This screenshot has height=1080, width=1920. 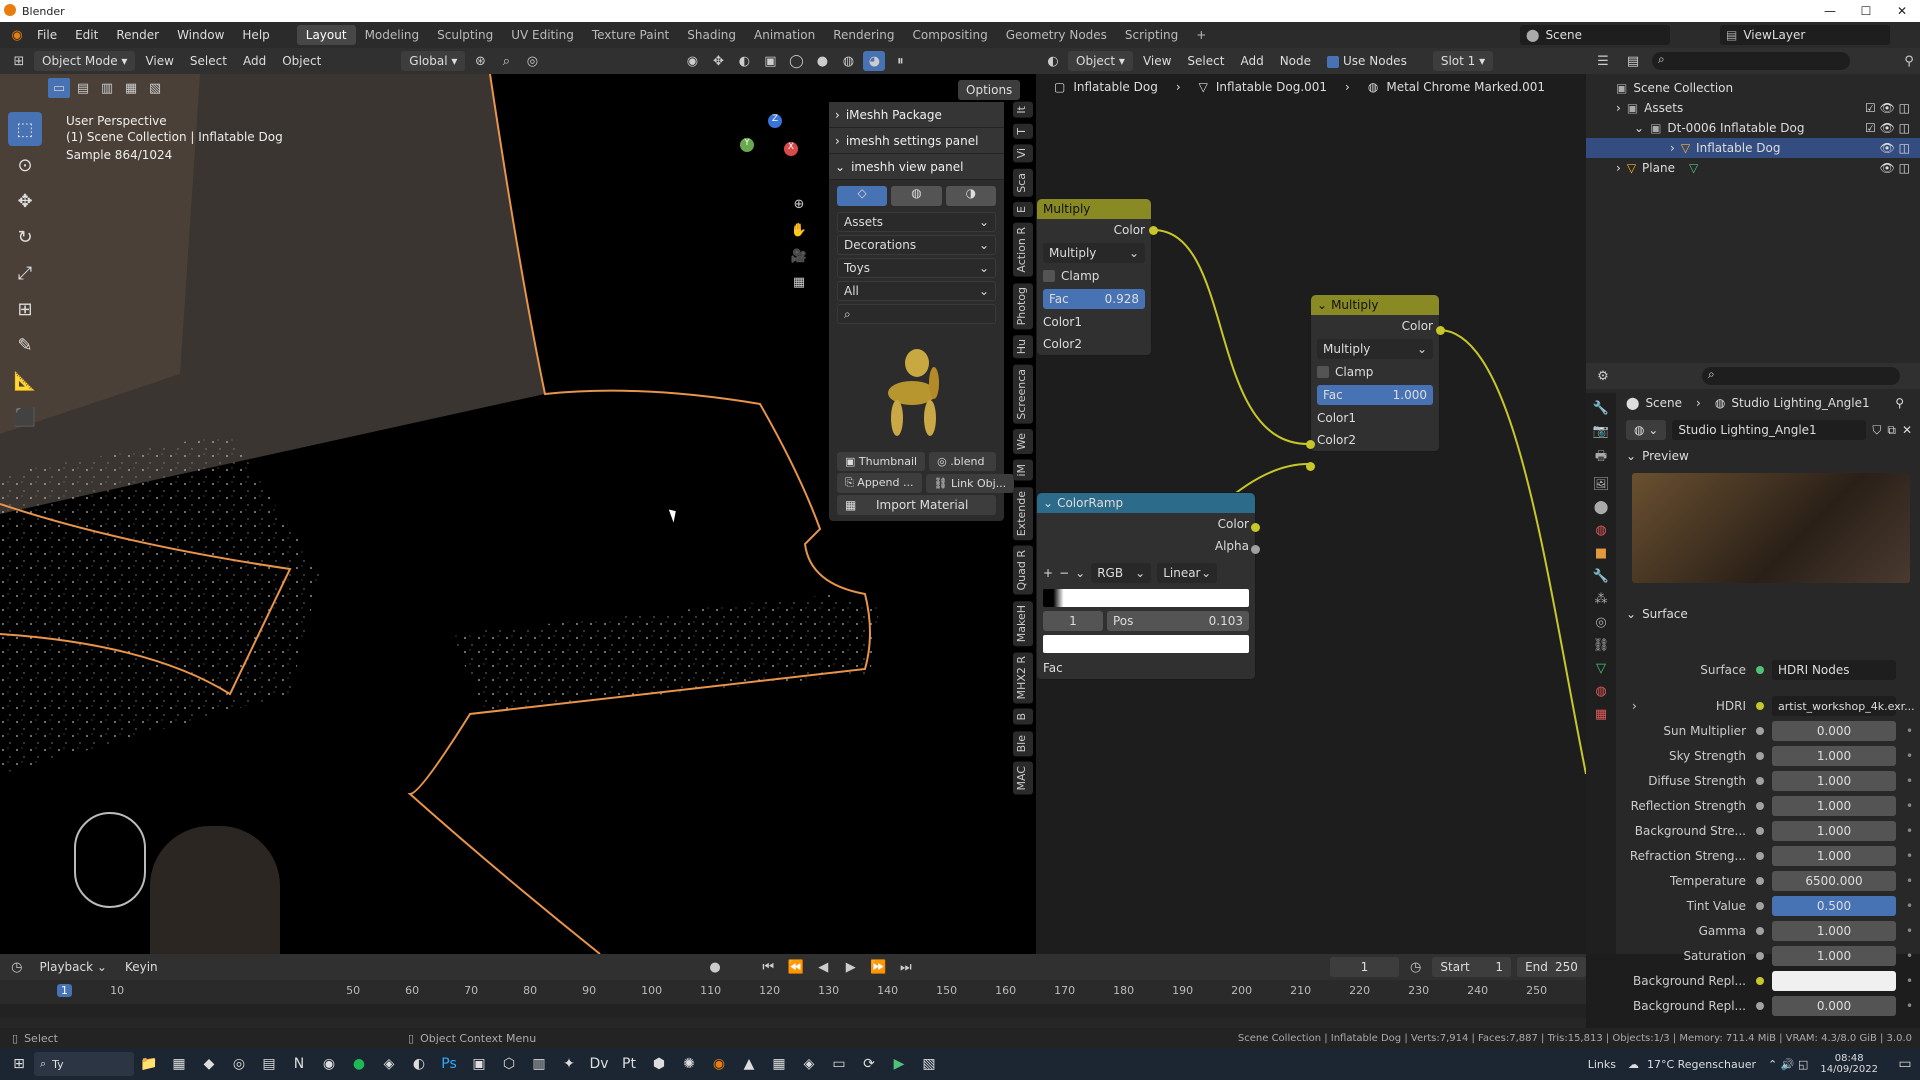 What do you see at coordinates (1094, 299) in the screenshot?
I see `multiply-node-1-fac: Fac 0.928` at bounding box center [1094, 299].